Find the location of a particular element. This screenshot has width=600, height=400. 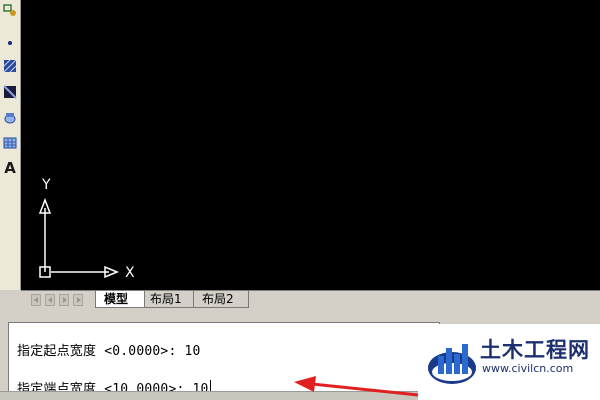

command-history-line: 指定起点宽度 <0.0000>: 10 is located at coordinates (109, 349).